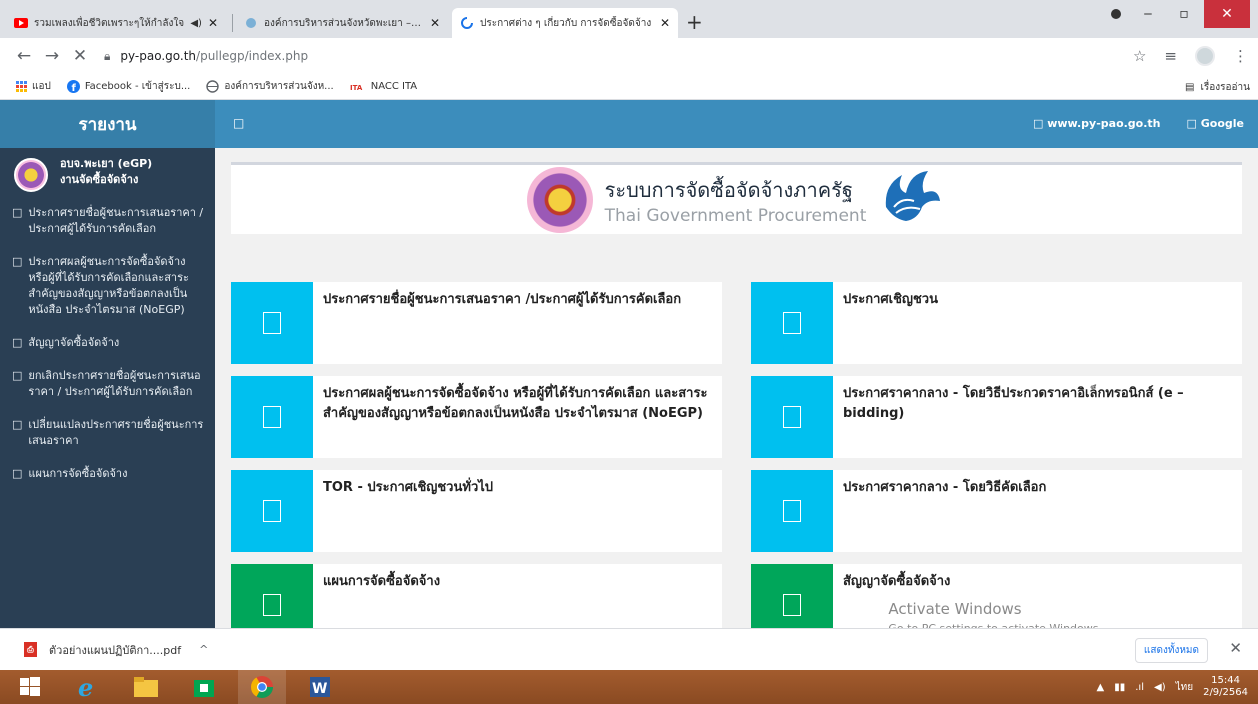  Describe the element at coordinates (204, 687) in the screenshot. I see `store-icon` at that location.